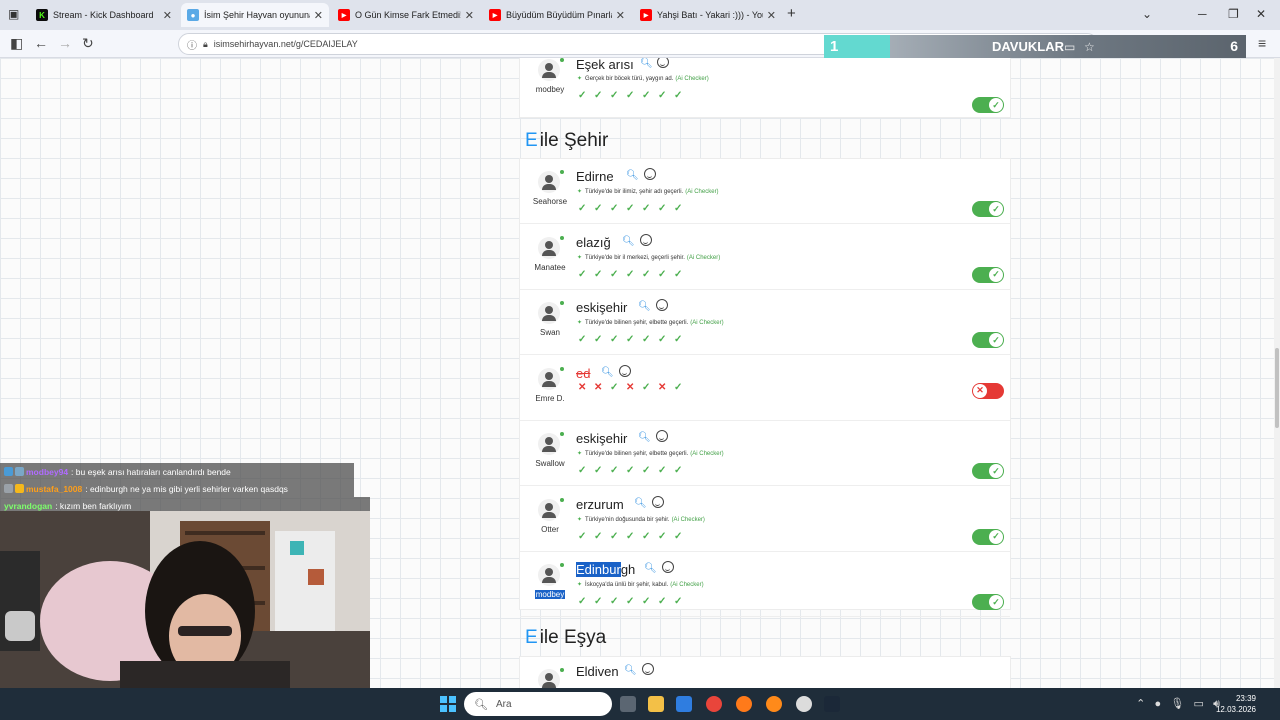  I want to click on tab-youtube-2: ▶ Büyüdüm Büyüdüm Pınarla Büy ✕, so click(557, 15).